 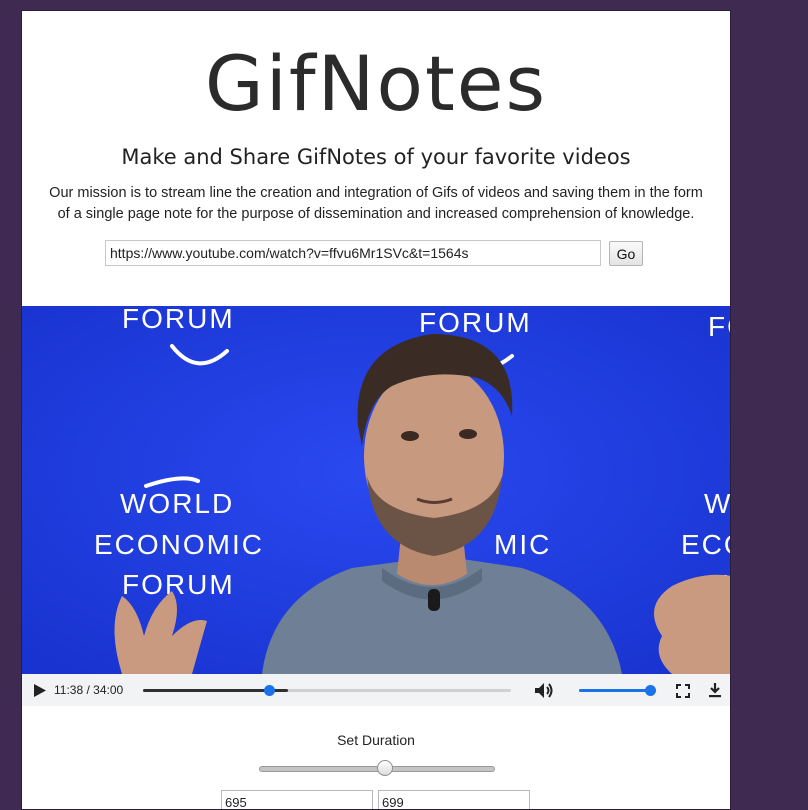 I want to click on app-logo: GifNotes, so click(x=376, y=83).